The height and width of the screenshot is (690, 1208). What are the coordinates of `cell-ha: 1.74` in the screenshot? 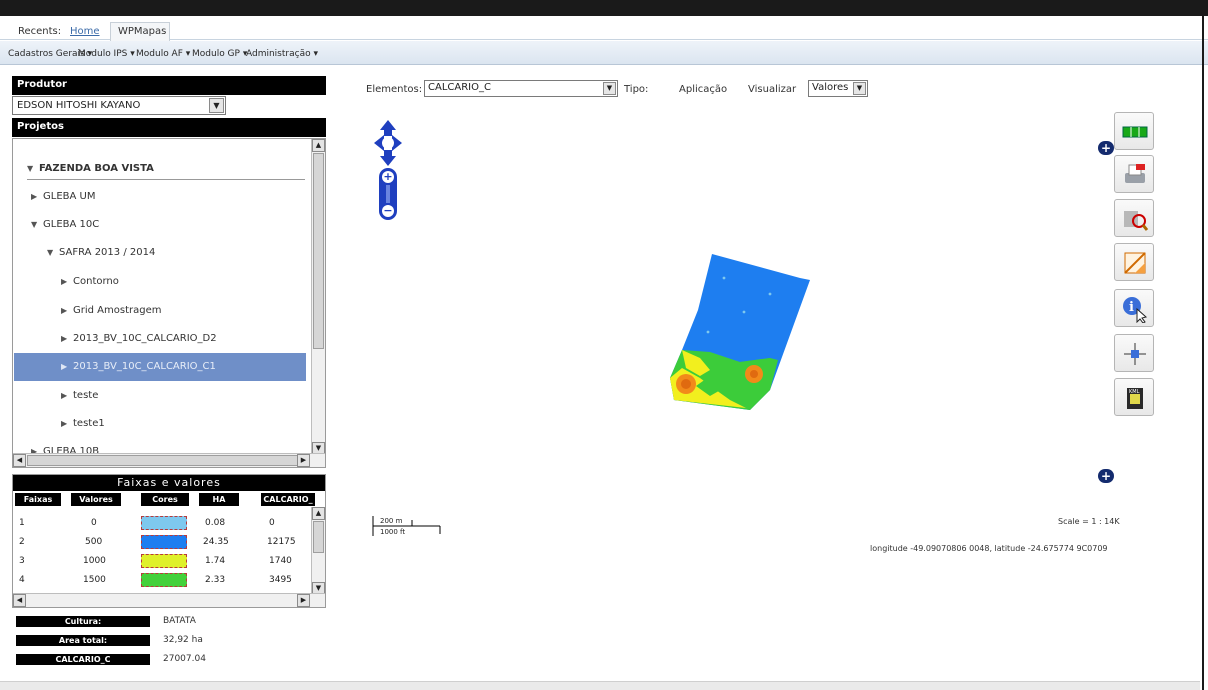 It's located at (215, 561).